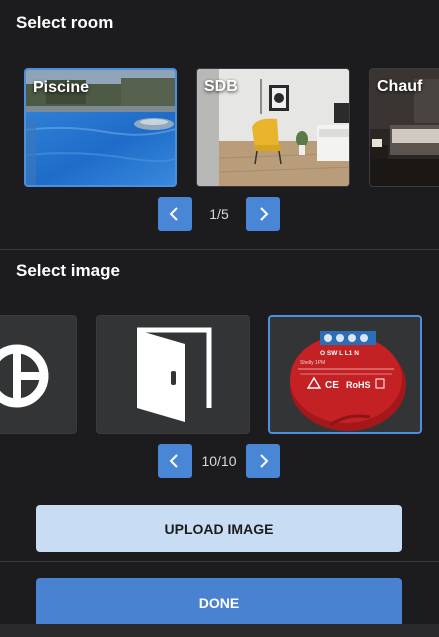 This screenshot has width=439, height=637. What do you see at coordinates (221, 86) in the screenshot?
I see `room-label-sdb: SDB` at bounding box center [221, 86].